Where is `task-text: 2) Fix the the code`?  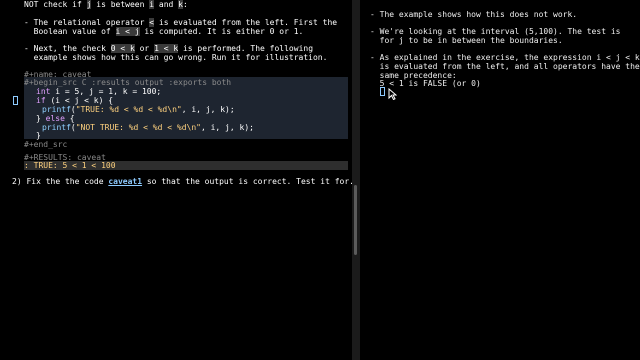
task-text: 2) Fix the the code is located at coordinates (60, 181).